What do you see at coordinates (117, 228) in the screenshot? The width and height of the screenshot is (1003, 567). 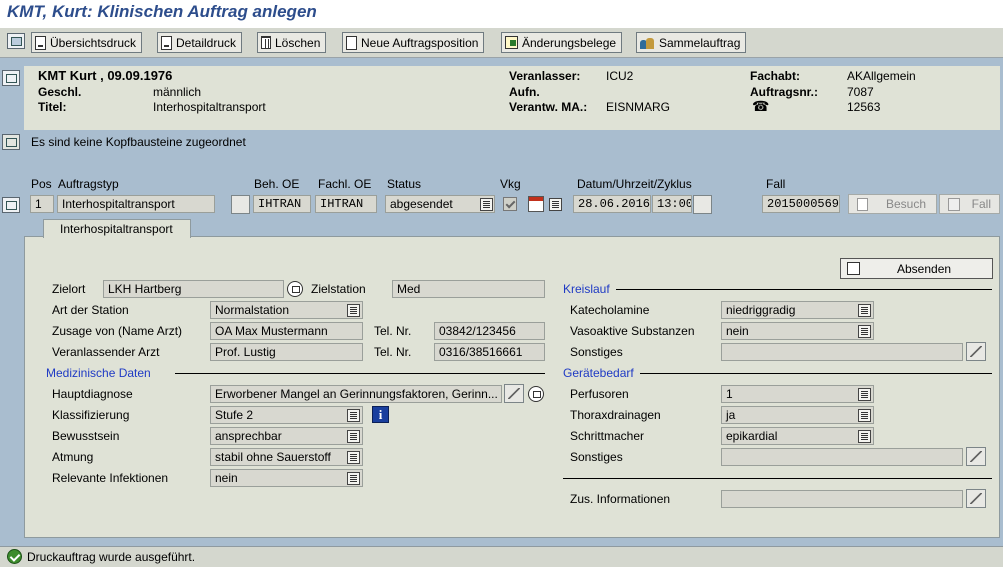 I see `tab-interhospitaltransport: Interhospitaltransport` at bounding box center [117, 228].